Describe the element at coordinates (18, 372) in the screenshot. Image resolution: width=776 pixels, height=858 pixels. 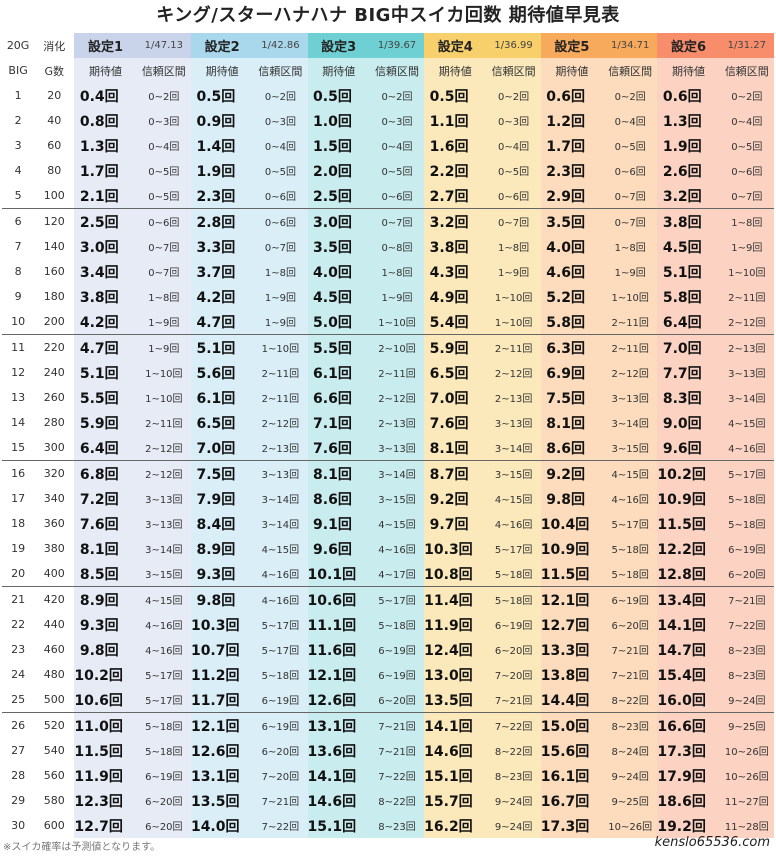
I see `big-count: 12` at that location.